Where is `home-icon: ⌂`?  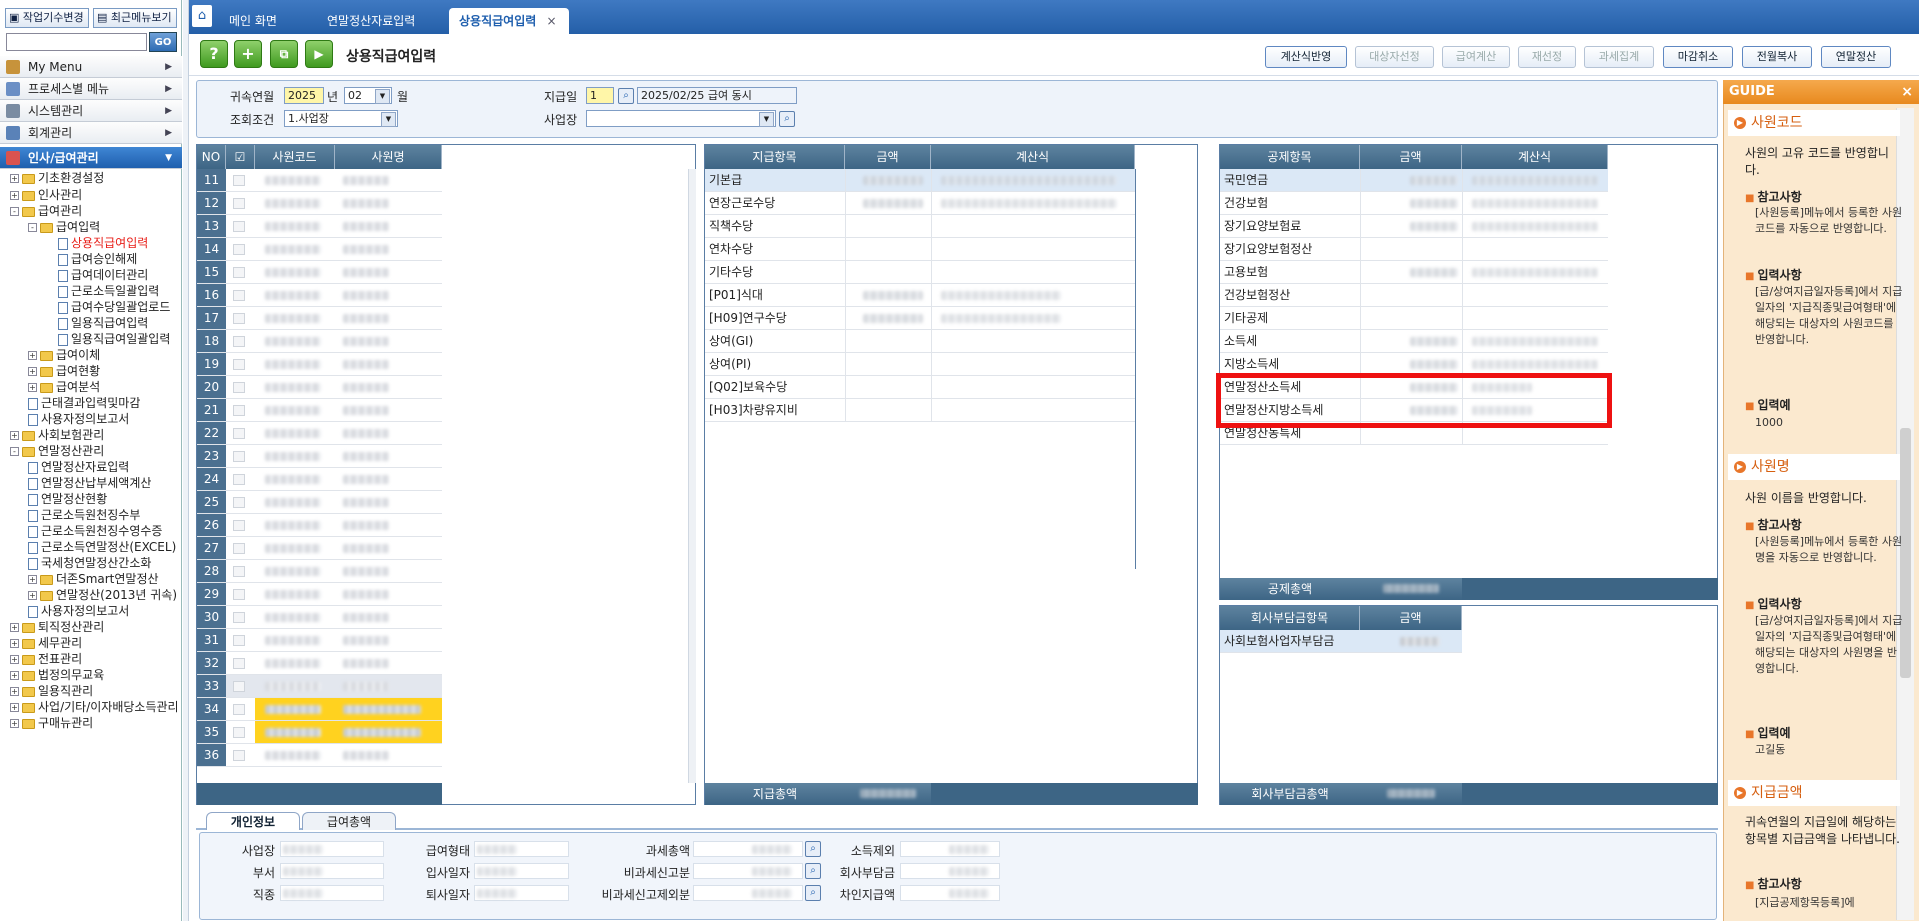 home-icon: ⌂ is located at coordinates (202, 16).